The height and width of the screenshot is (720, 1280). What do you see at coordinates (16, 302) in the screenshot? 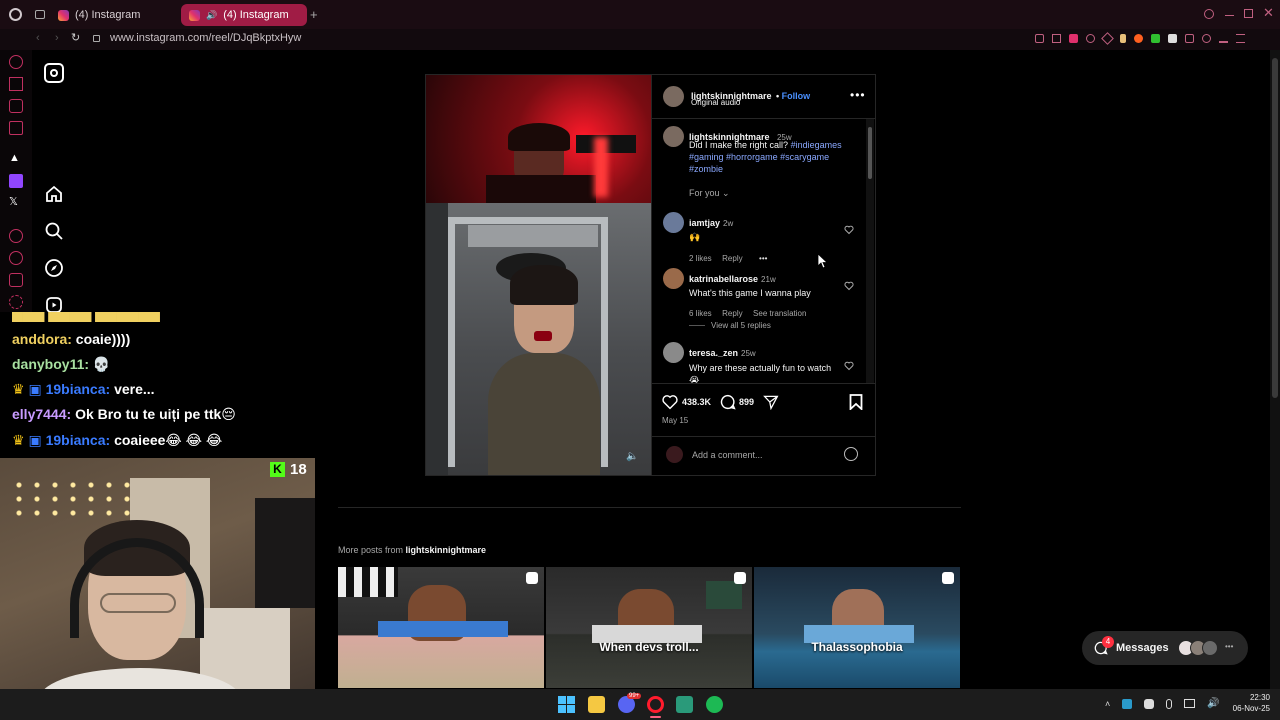
I see `settings-gear-icon` at bounding box center [16, 302].